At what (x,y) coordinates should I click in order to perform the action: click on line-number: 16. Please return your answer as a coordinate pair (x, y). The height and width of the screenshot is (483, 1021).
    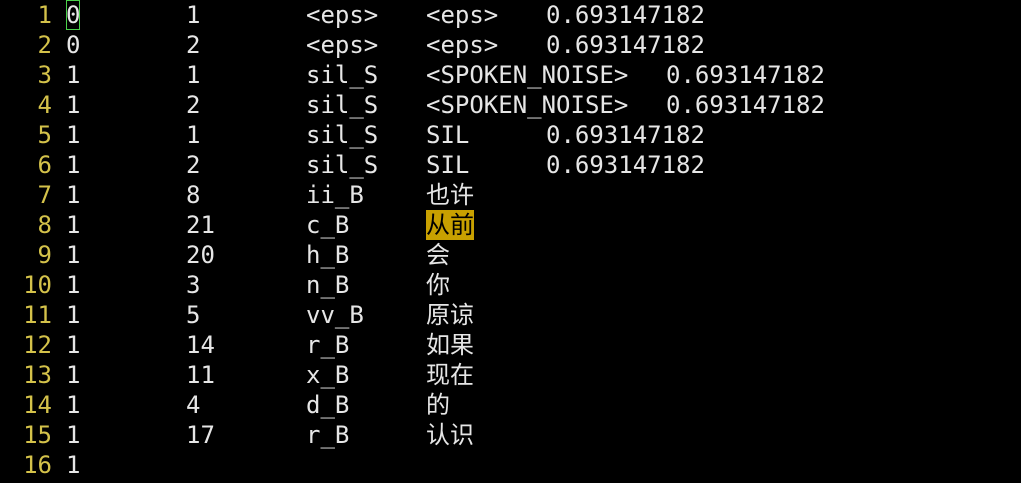
    Looking at the image, I should click on (37, 465).